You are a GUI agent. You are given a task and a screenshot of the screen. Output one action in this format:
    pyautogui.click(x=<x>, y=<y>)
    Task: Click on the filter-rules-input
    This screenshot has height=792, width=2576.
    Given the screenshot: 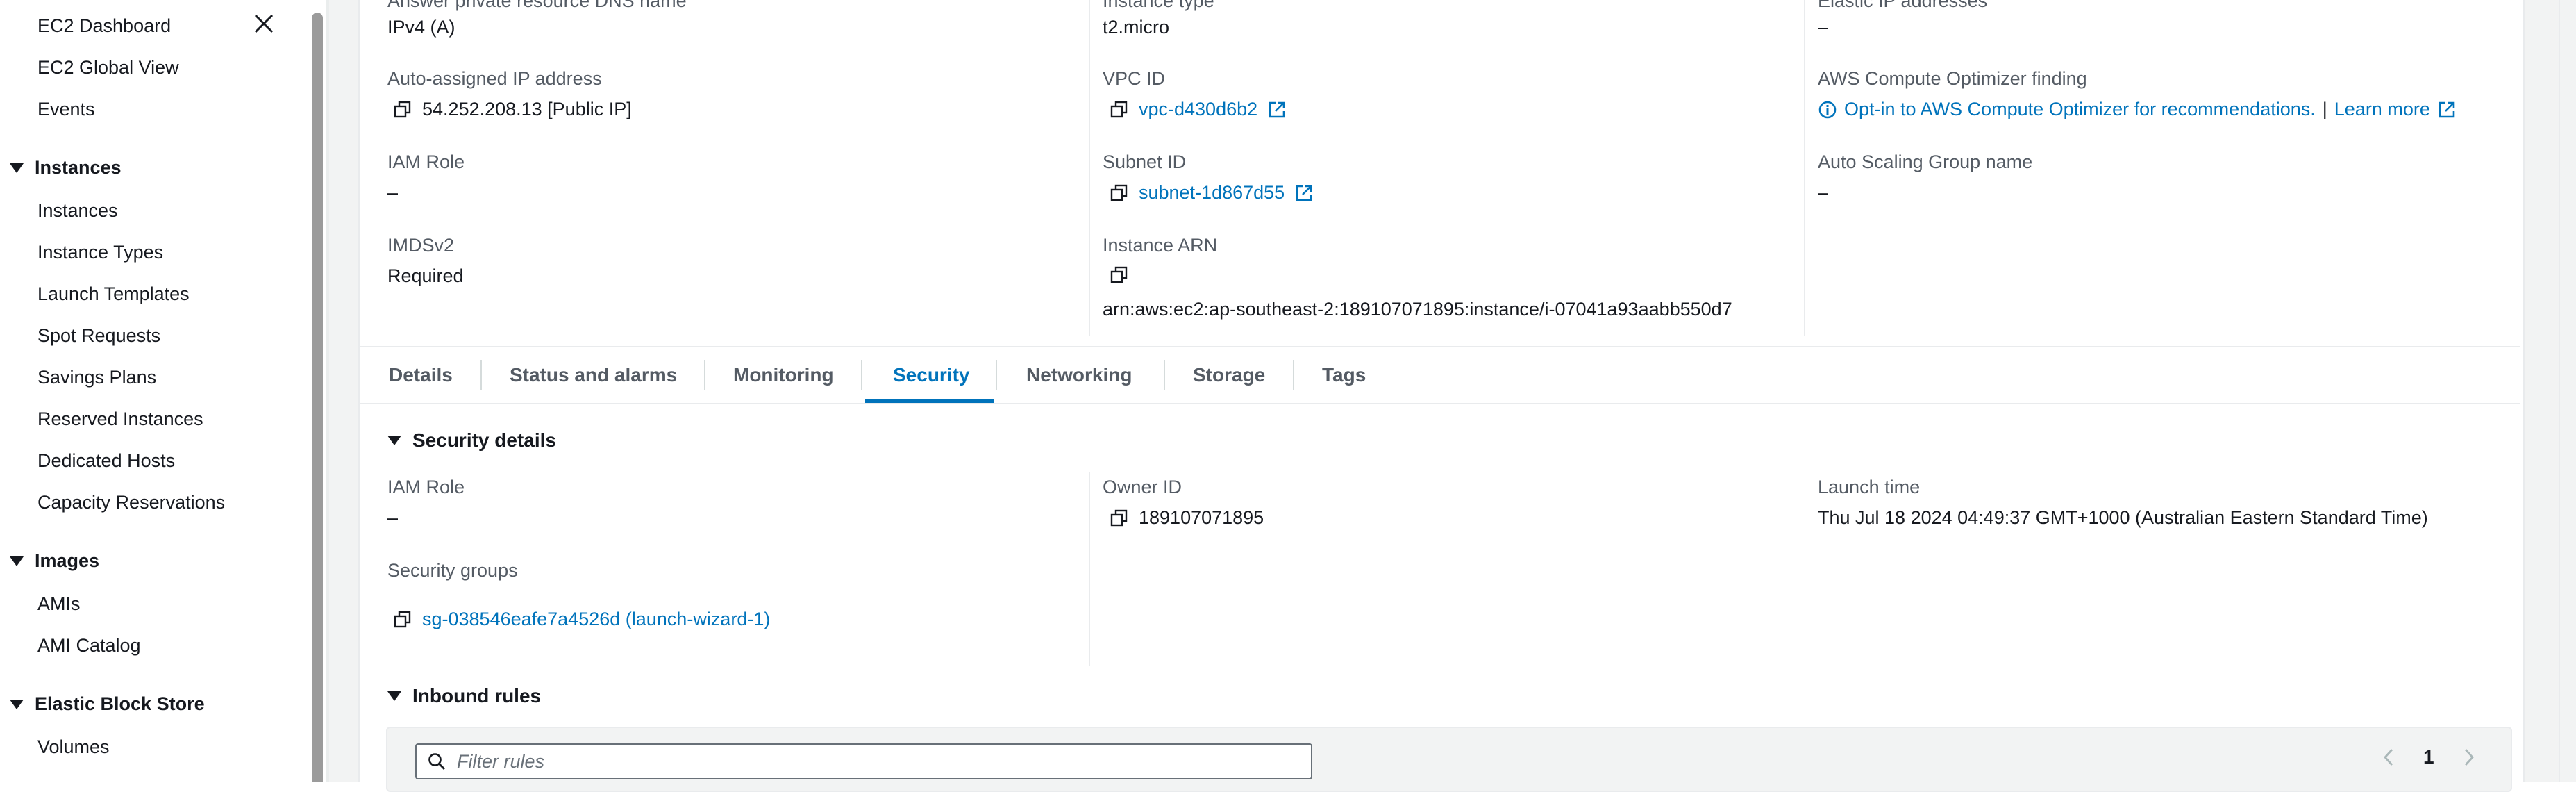 What is the action you would take?
    pyautogui.click(x=873, y=762)
    